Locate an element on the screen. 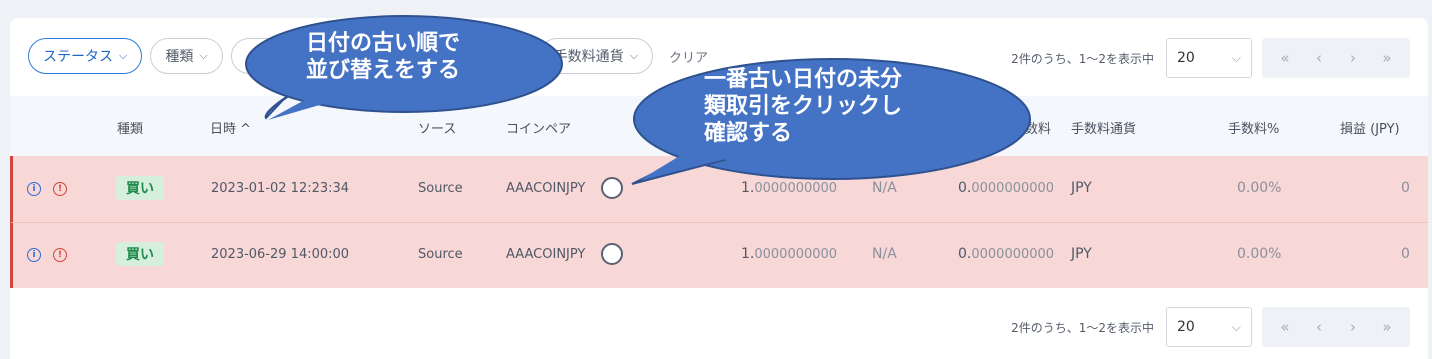 This screenshot has height=359, width=1432. sort-callout-line: 日付の古い順で is located at coordinates (383, 43).